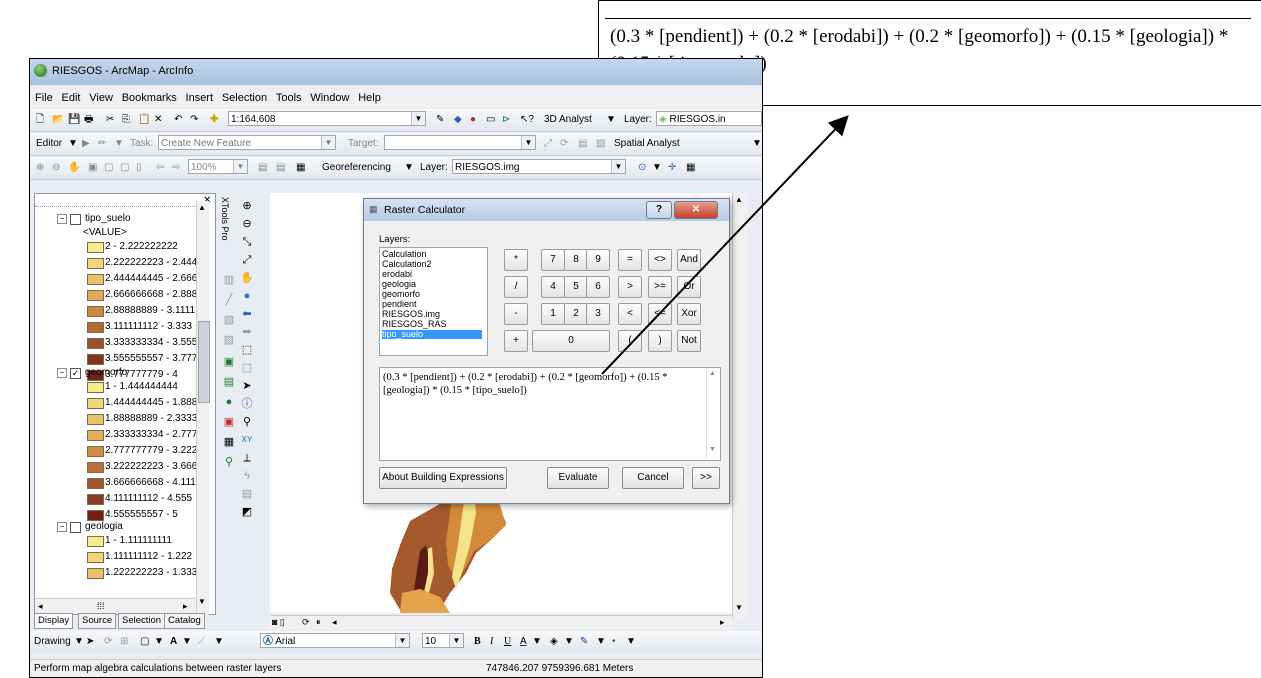 The image size is (1261, 678). I want to click on pan-hand-icon: ✋, so click(247, 278).